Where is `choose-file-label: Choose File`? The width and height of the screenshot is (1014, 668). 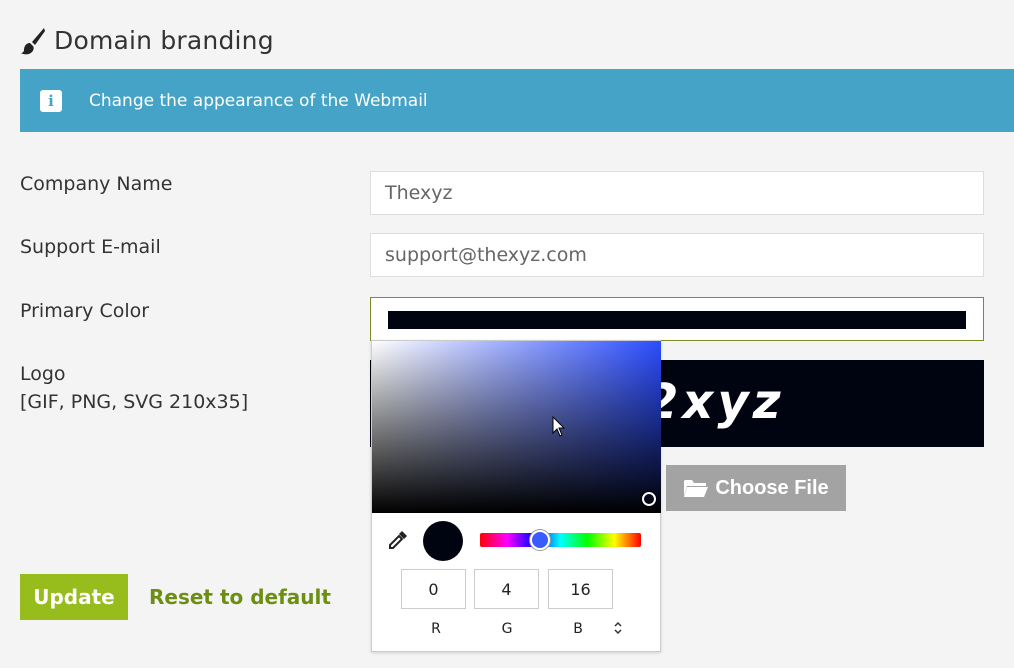 choose-file-label: Choose File is located at coordinates (772, 487).